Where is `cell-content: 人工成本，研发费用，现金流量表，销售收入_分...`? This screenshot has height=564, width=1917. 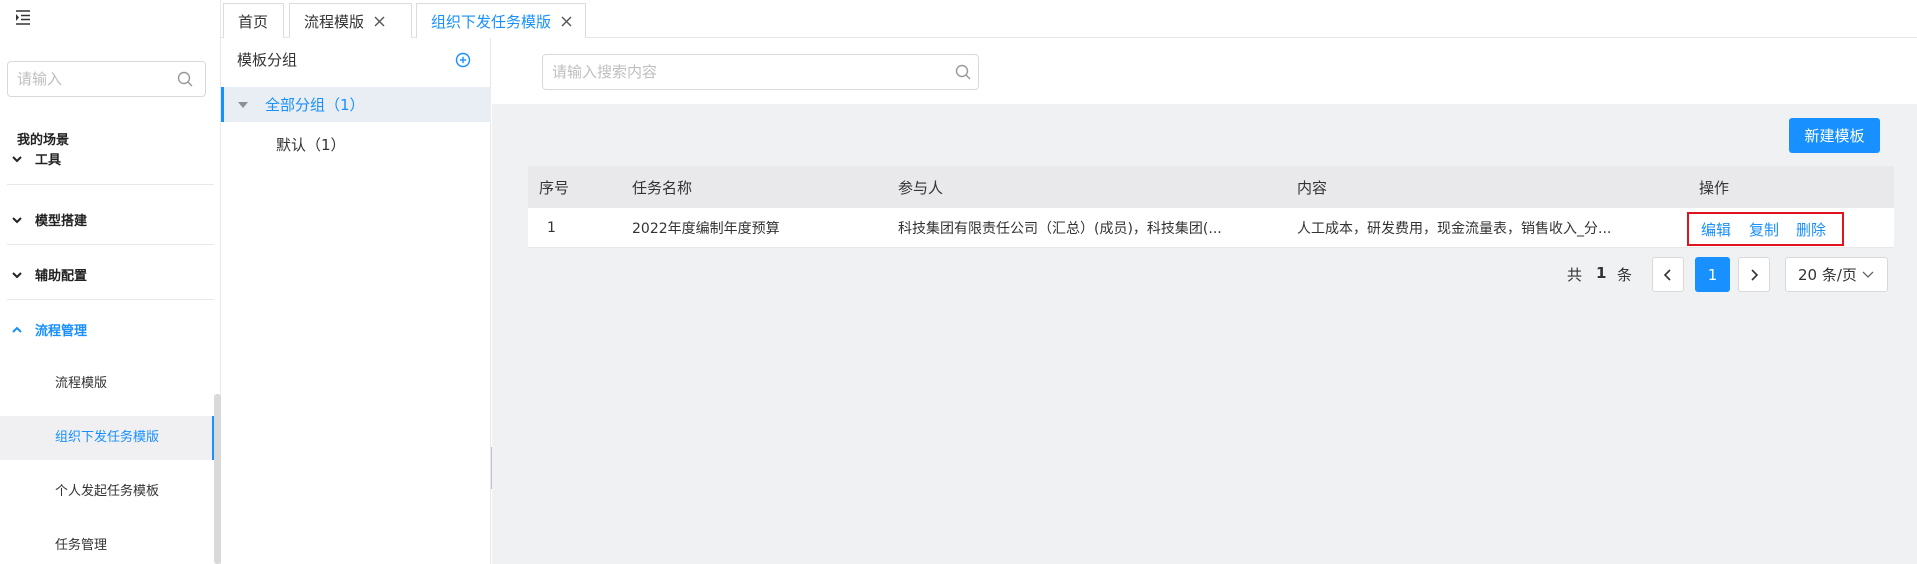
cell-content: 人工成本，研发费用，现金流量表，销售收入_分... is located at coordinates (1454, 228).